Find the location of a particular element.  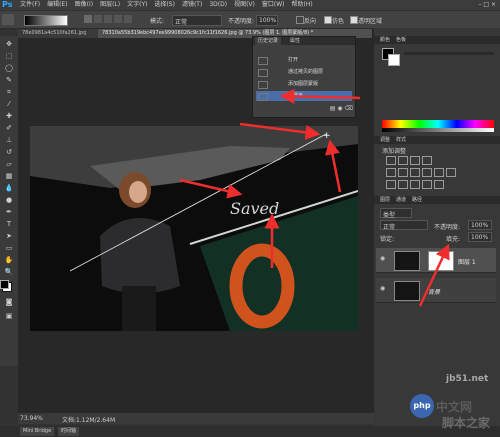

watermark-brand: 脚本之家 is located at coordinates (466, 423).